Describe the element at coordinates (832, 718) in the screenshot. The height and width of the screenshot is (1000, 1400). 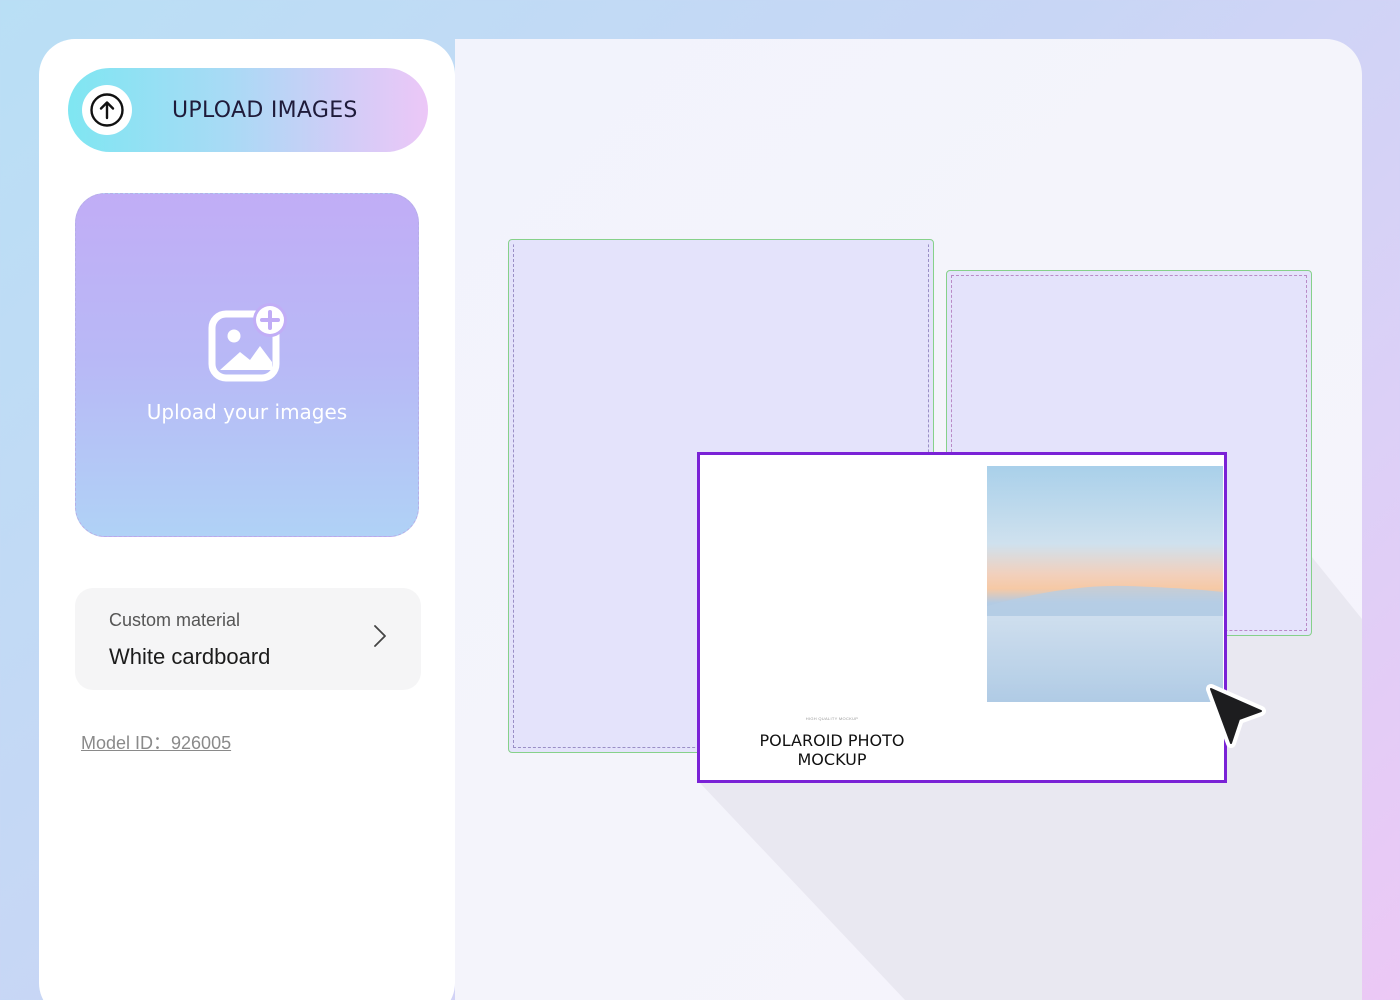
I see `mockup-tagline: HIGH QUALITY MOCKUP` at that location.